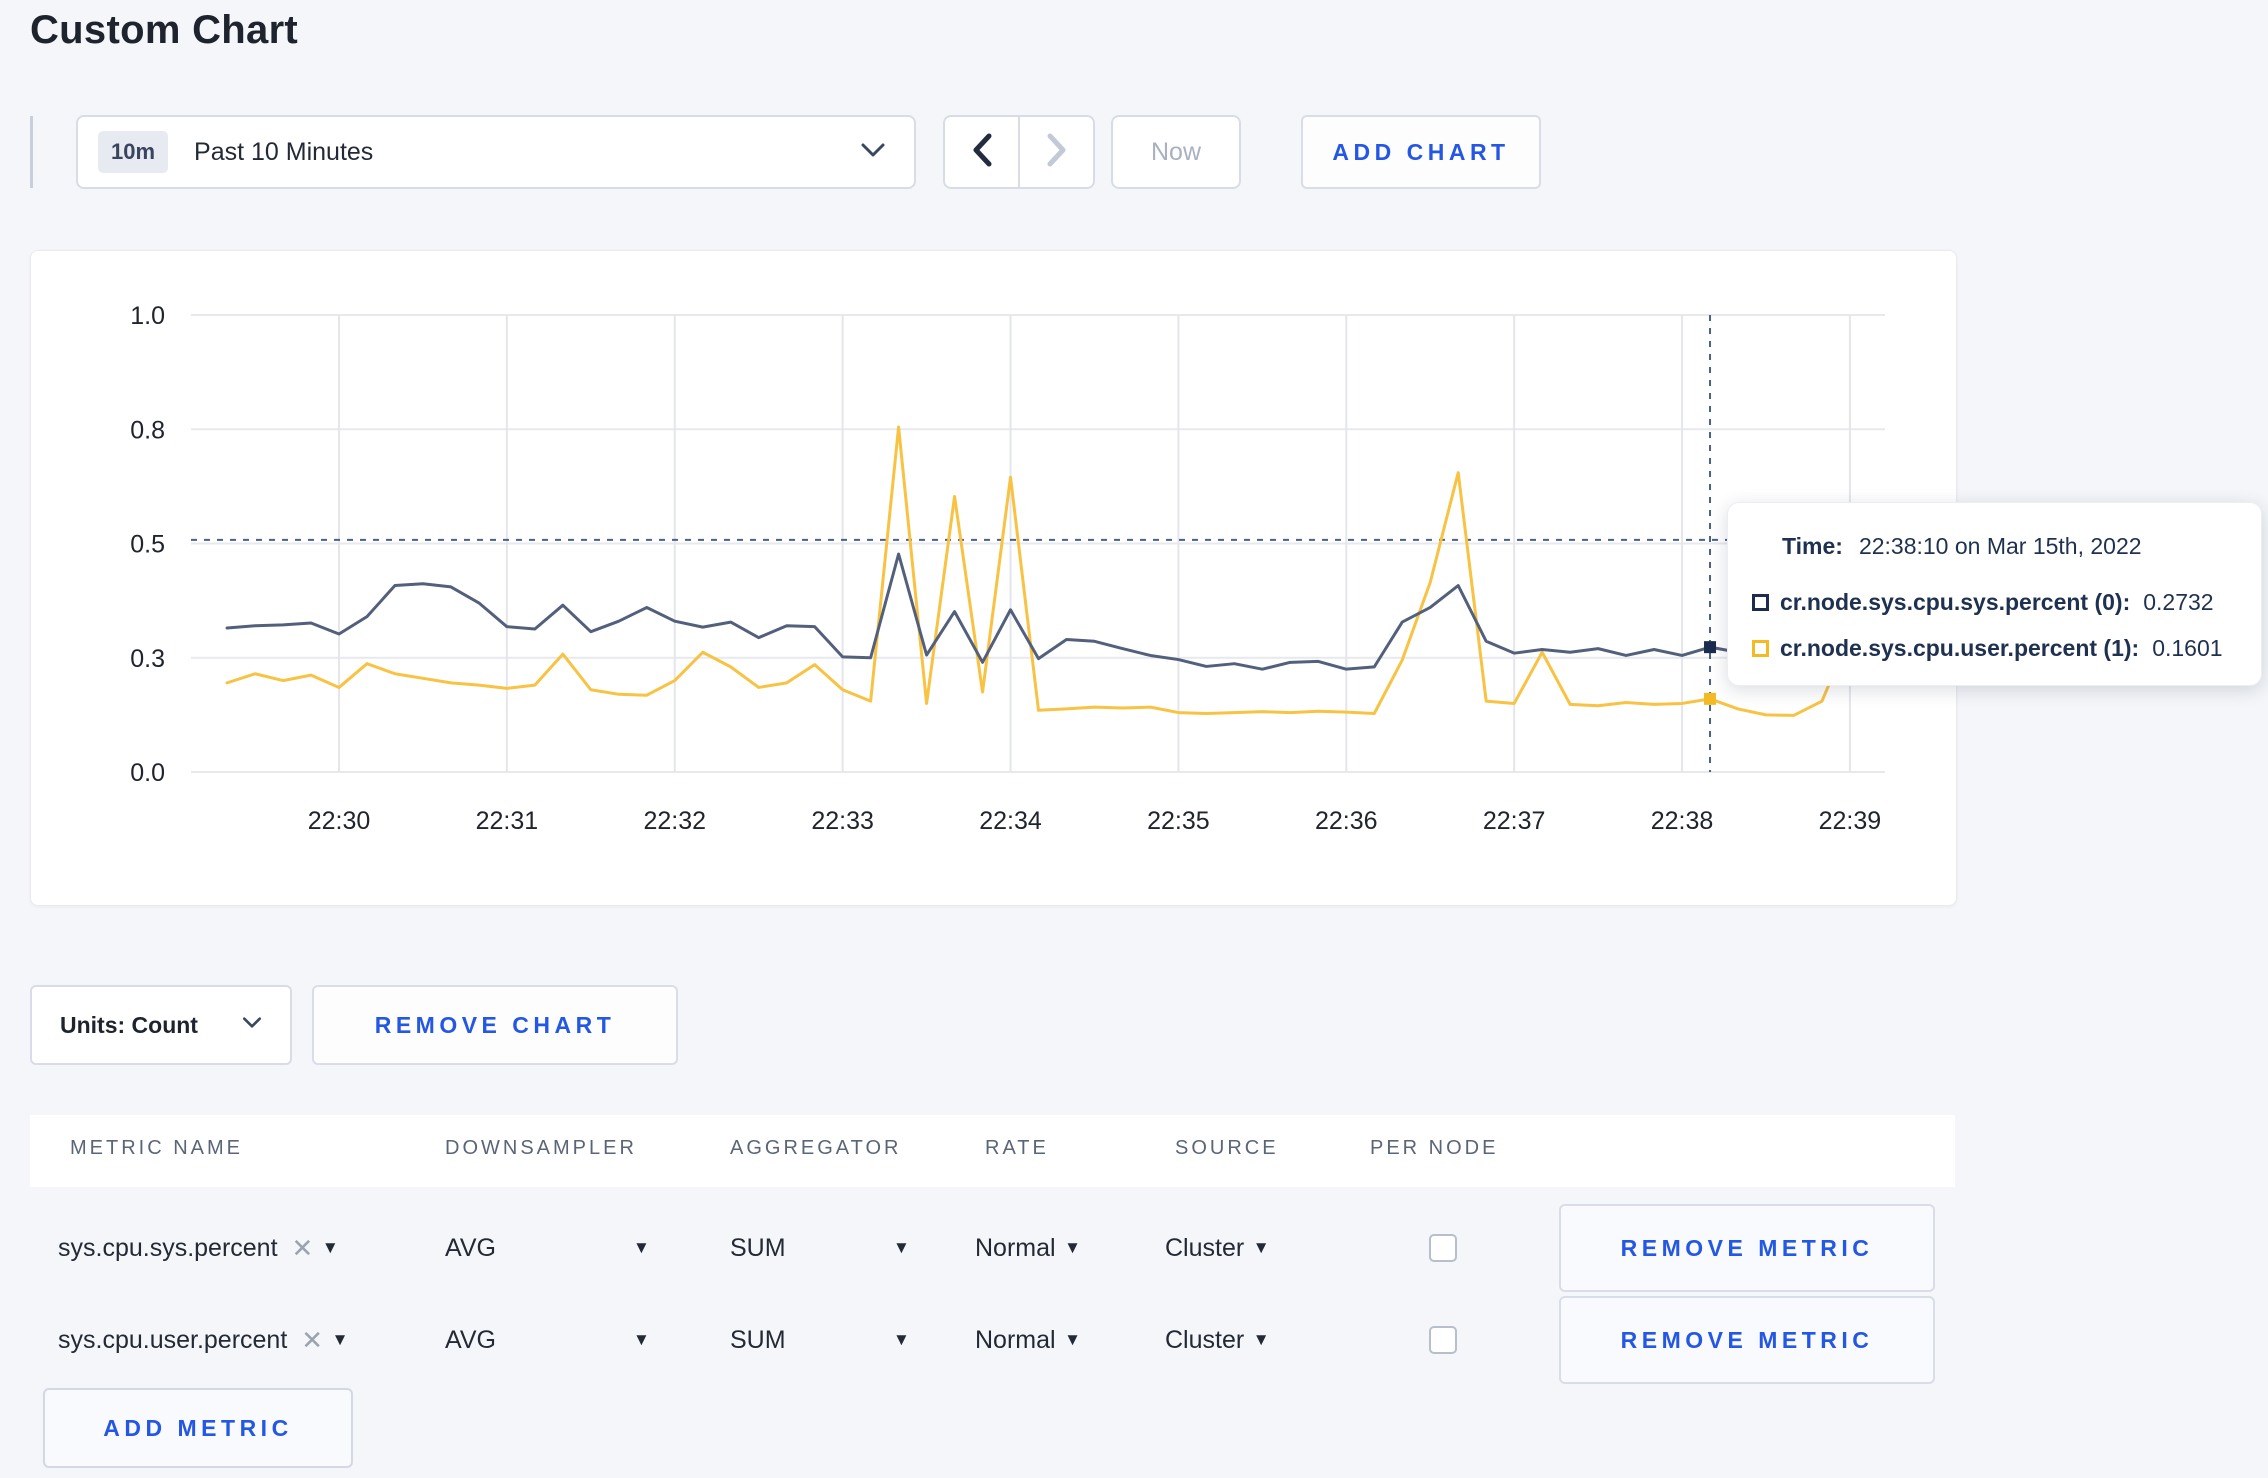 The height and width of the screenshot is (1478, 2268). Describe the element at coordinates (2187, 648) in the screenshot. I see `tooltip-series-value: 0.1601` at that location.